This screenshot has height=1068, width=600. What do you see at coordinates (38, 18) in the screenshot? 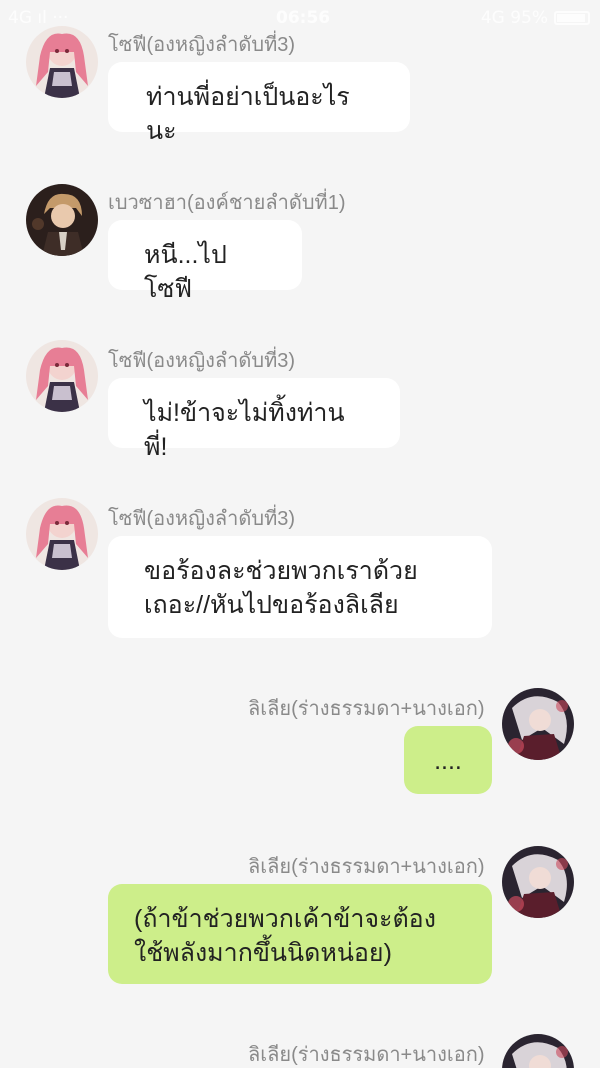
I see `signal-indicator: 4G ıl ···` at bounding box center [38, 18].